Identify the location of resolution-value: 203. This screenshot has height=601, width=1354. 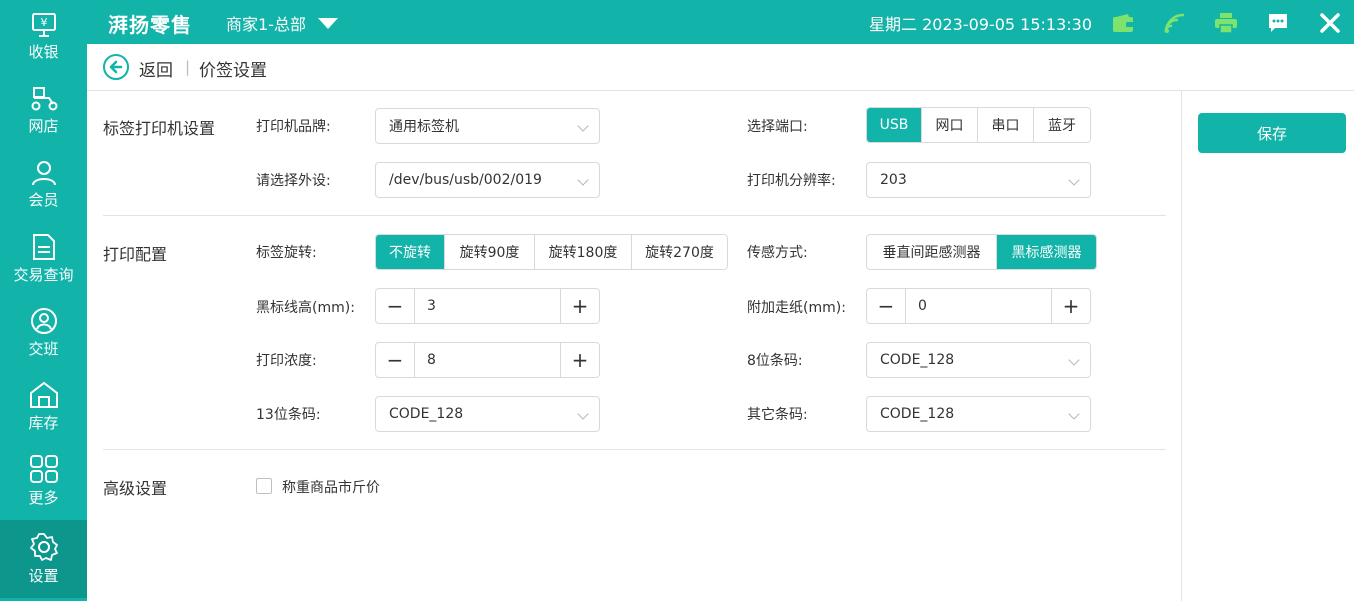
(893, 180).